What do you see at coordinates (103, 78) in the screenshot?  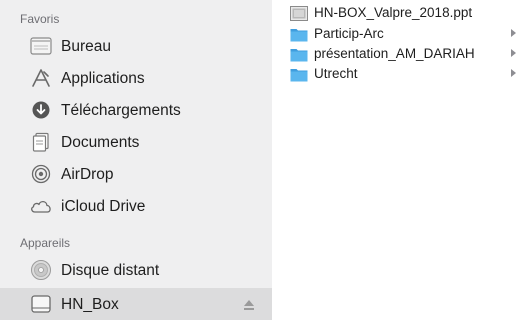 I see `sidebar-item-label: Applications` at bounding box center [103, 78].